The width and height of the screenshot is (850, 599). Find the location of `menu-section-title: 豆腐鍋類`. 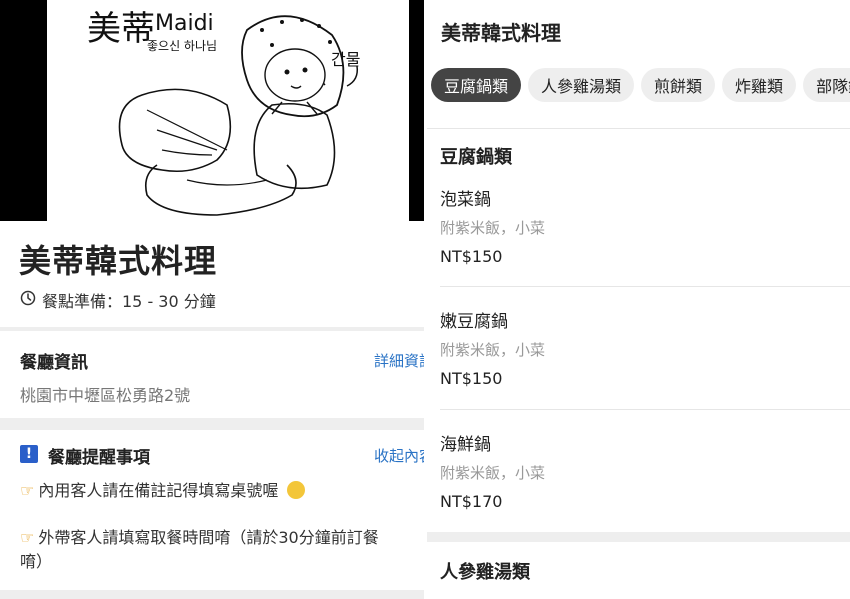

menu-section-title: 豆腐鍋類 is located at coordinates (476, 157).